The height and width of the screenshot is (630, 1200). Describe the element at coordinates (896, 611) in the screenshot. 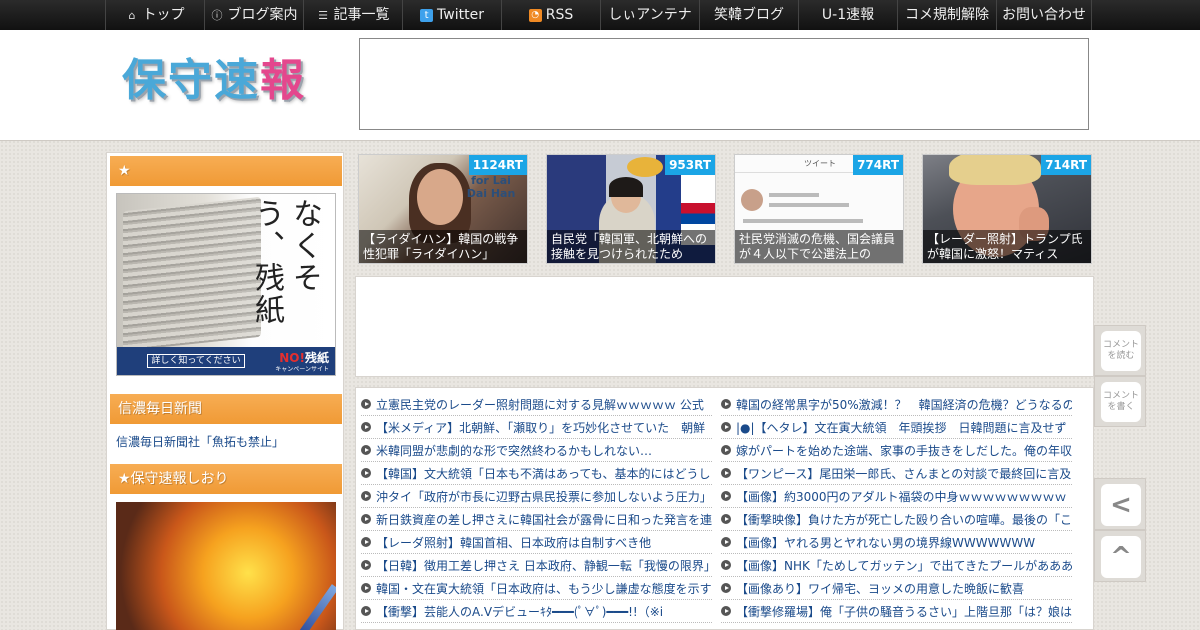

I see `list-item: 【衝撃修羅場】俺「子供の騒音うるさい」上階旦那「は？娘は` at that location.